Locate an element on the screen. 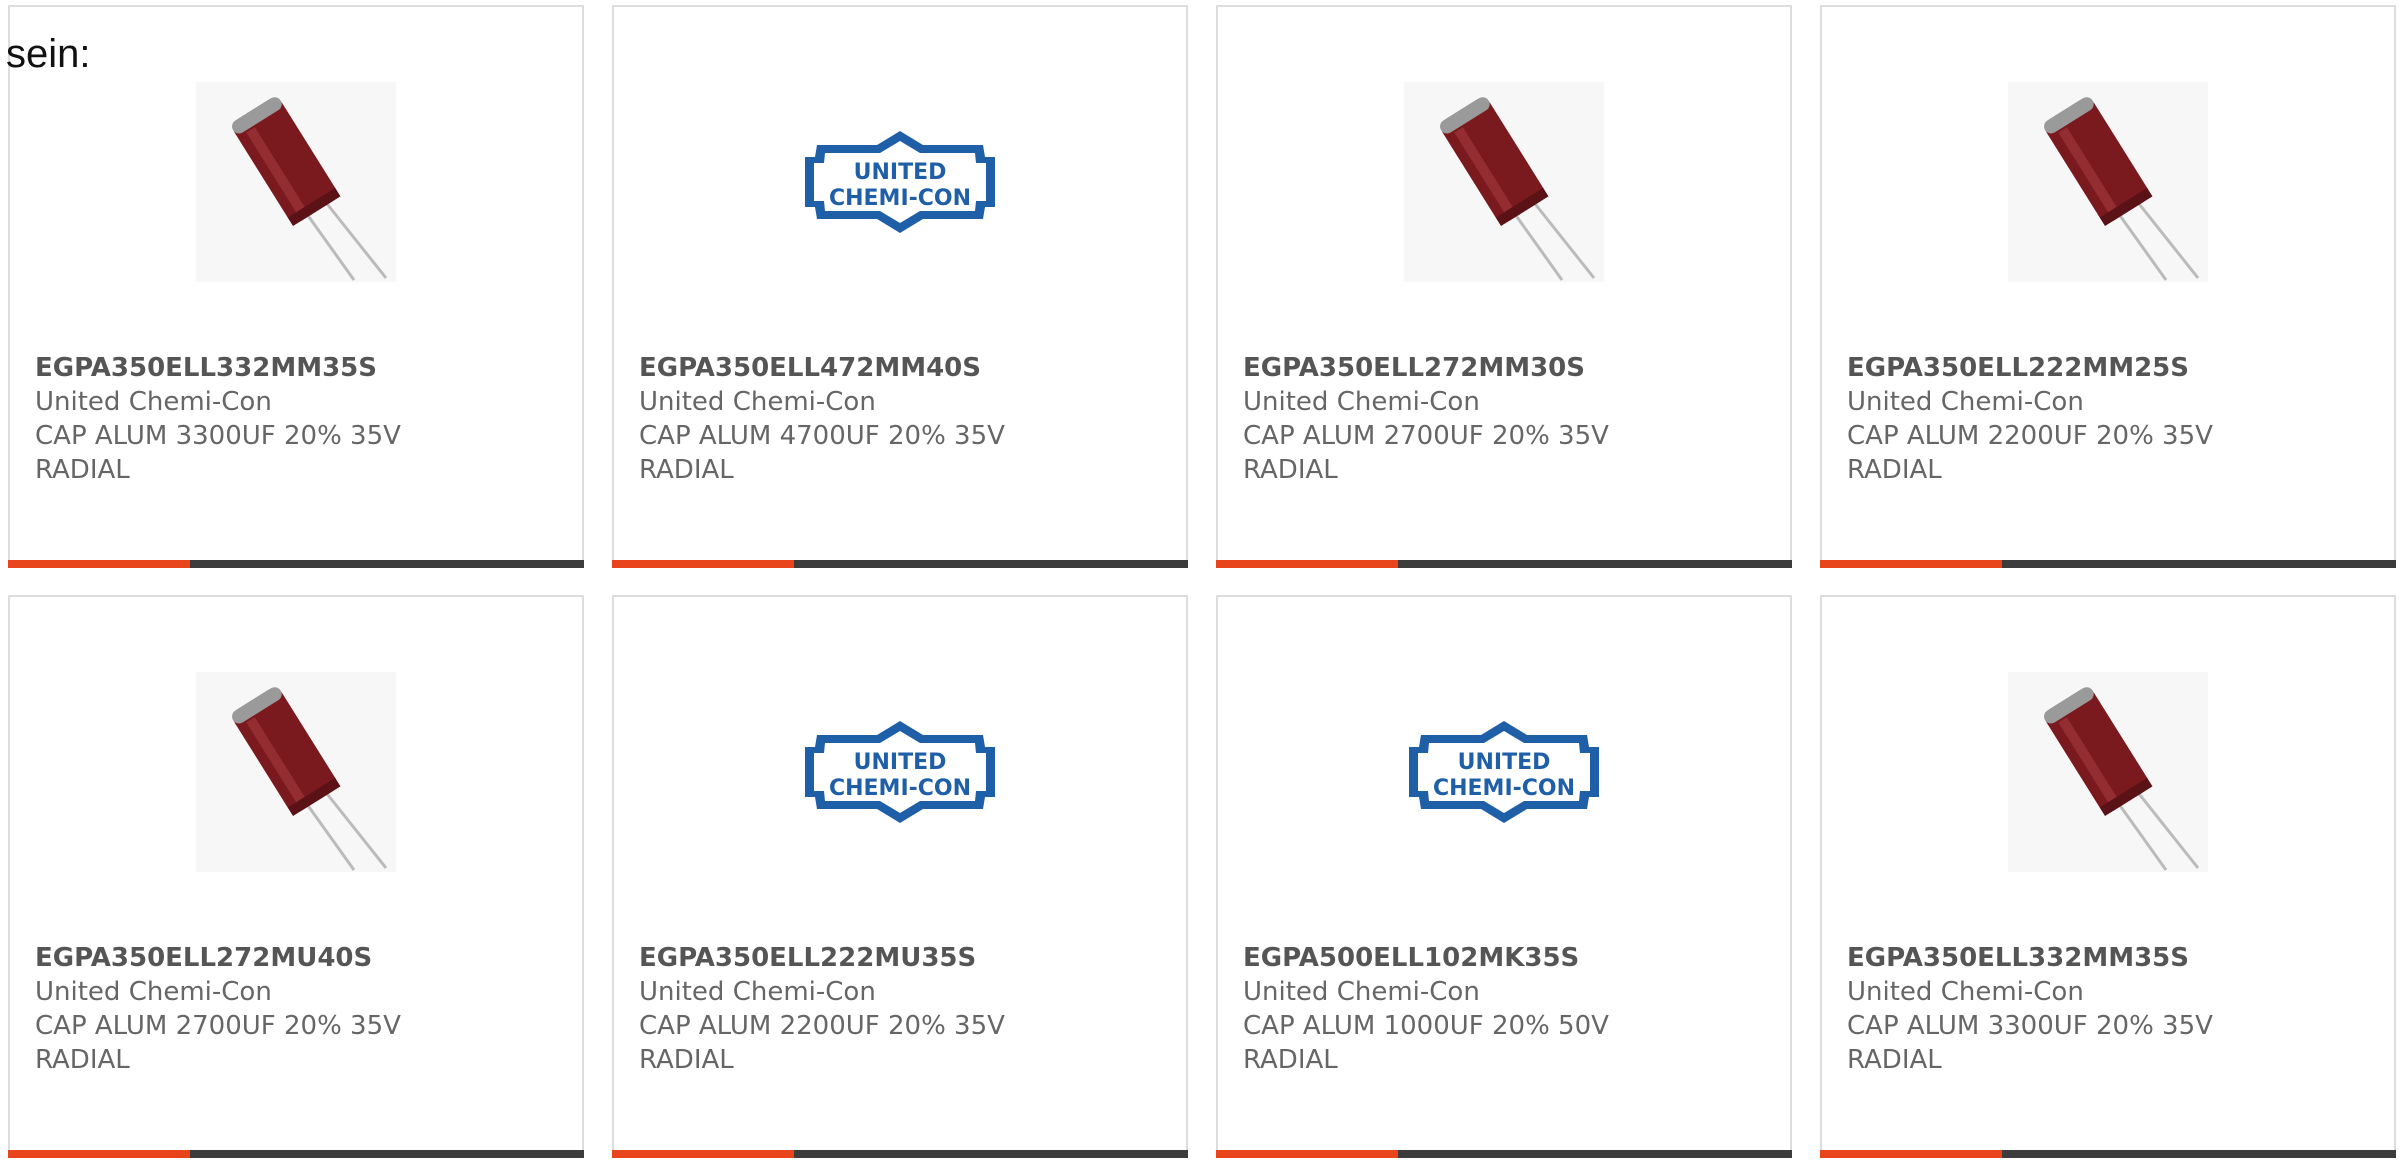 This screenshot has height=1161, width=2400. part-number: EGPA350ELL222MU35S is located at coordinates (902, 958).